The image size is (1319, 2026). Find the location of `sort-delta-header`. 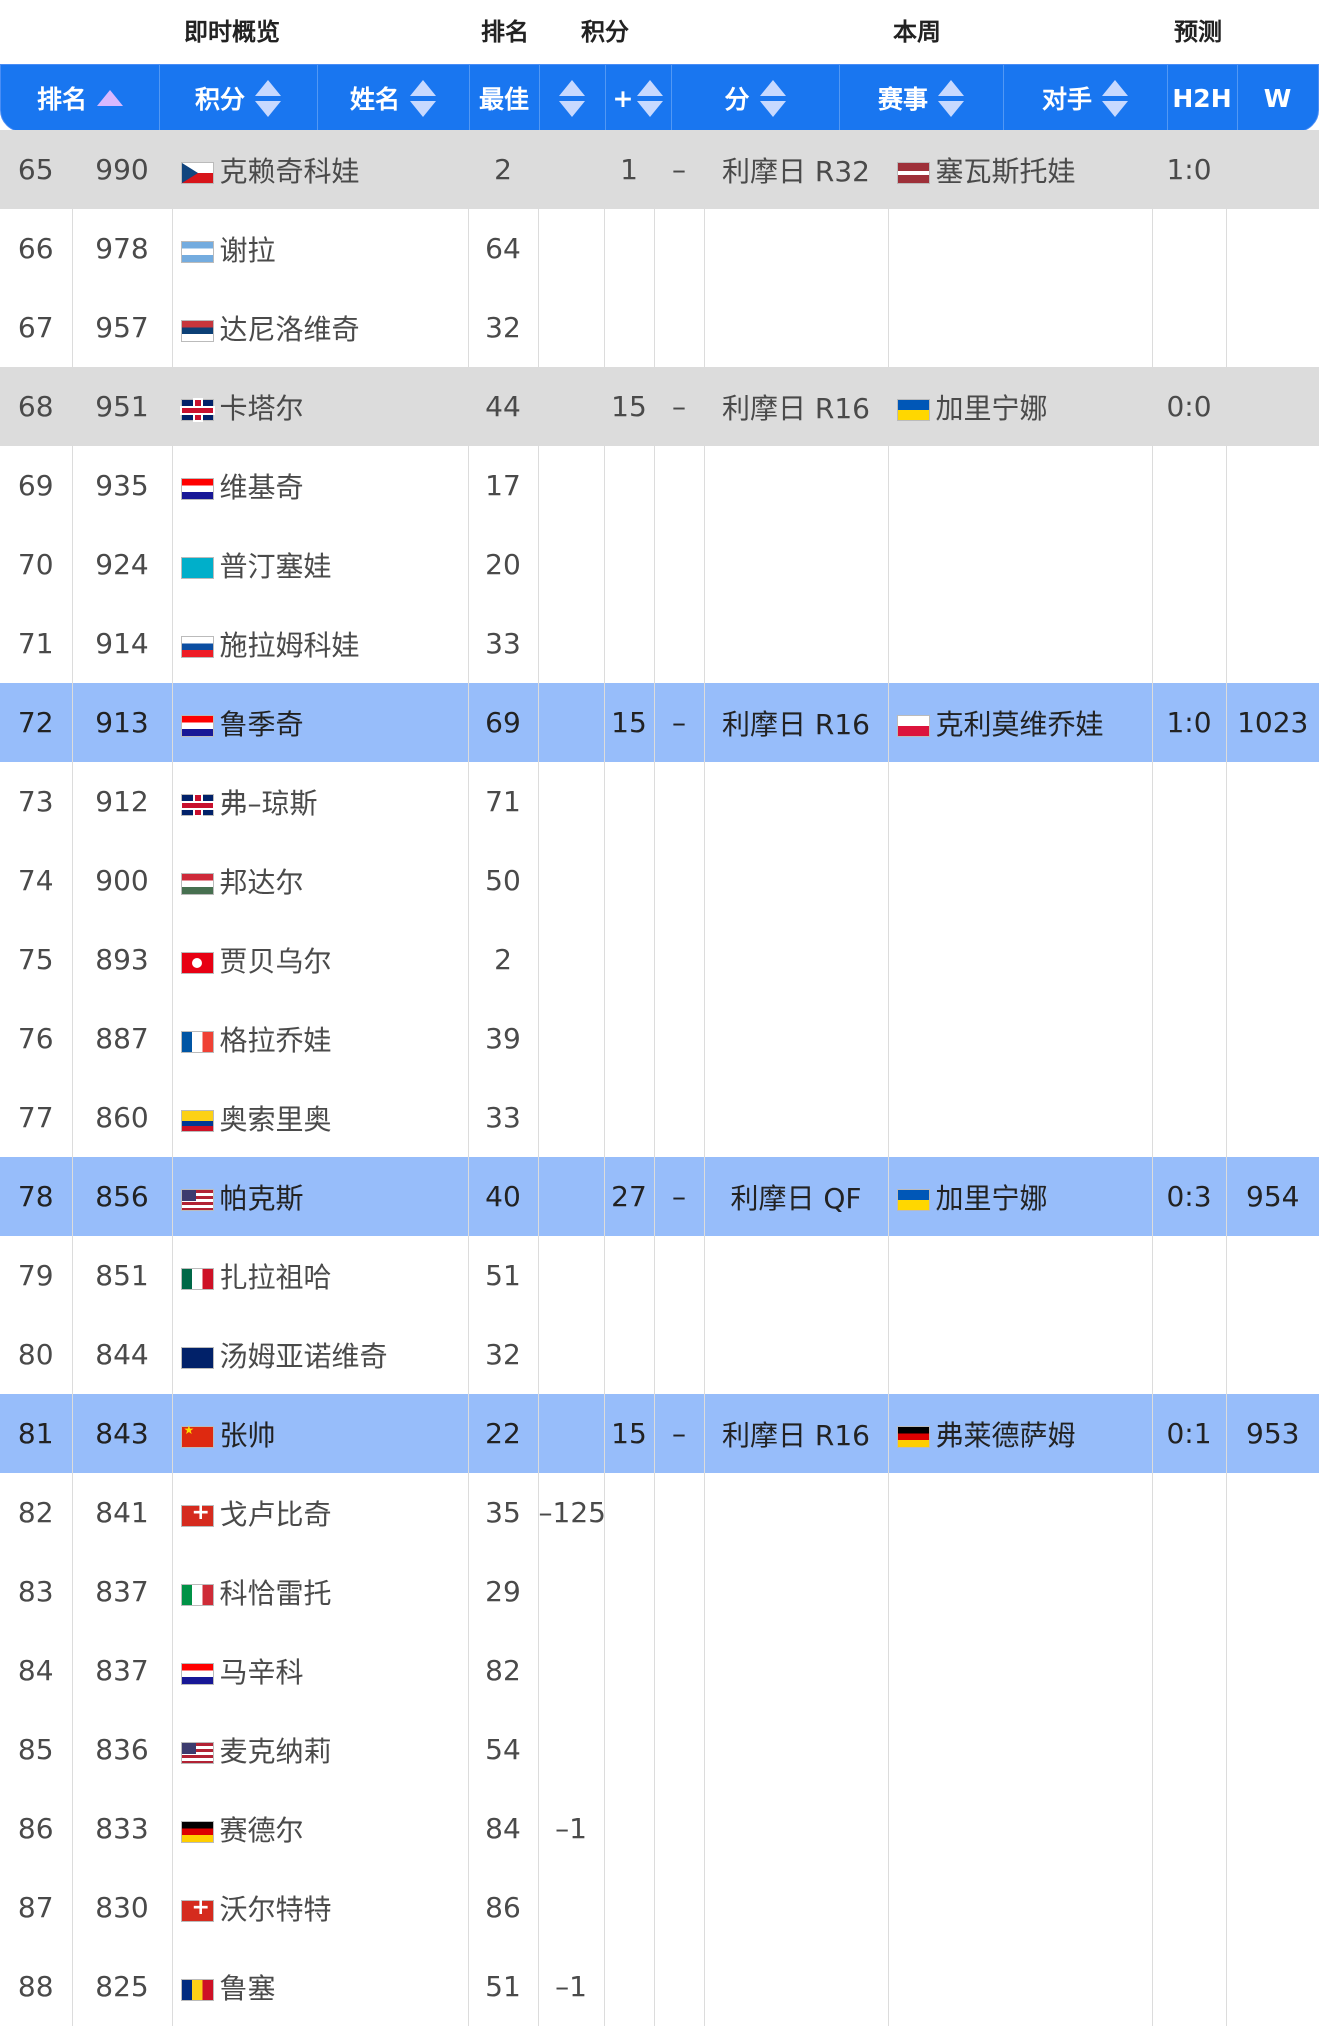

sort-delta-header is located at coordinates (572, 98).